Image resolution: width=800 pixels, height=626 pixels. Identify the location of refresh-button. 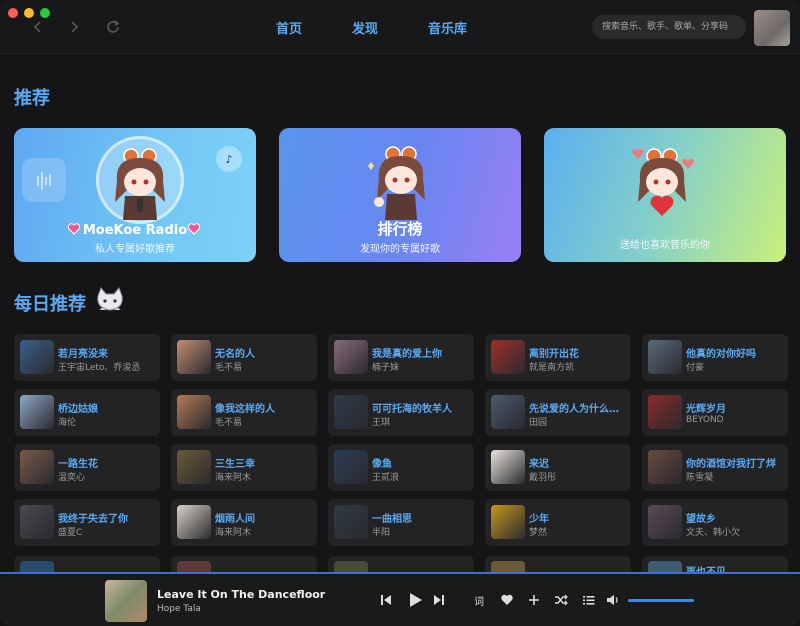
(113, 27).